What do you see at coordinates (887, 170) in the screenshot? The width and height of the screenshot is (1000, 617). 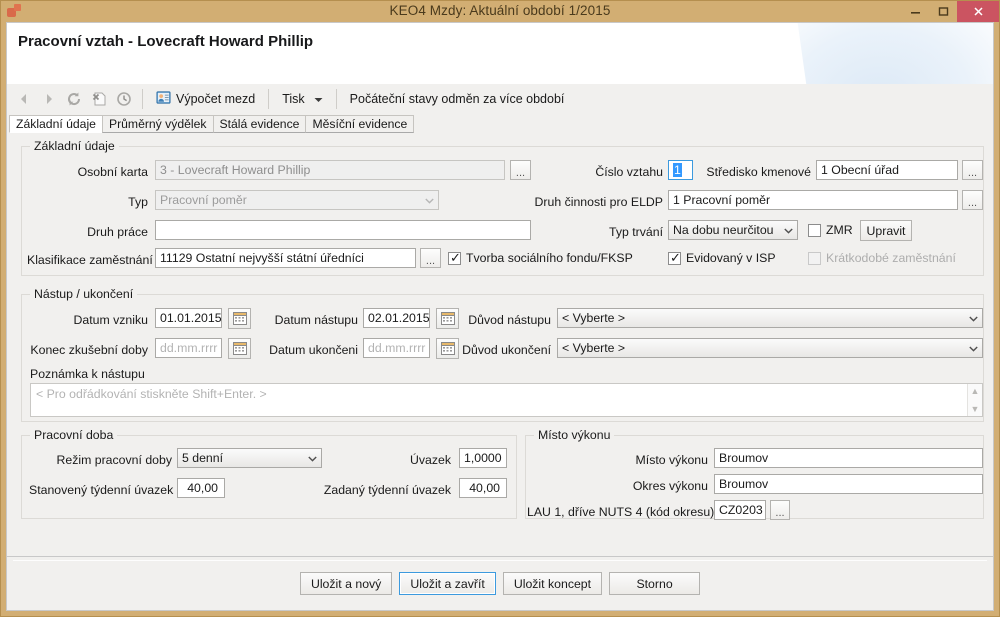 I see `center-field: 1 Obecní úřad` at bounding box center [887, 170].